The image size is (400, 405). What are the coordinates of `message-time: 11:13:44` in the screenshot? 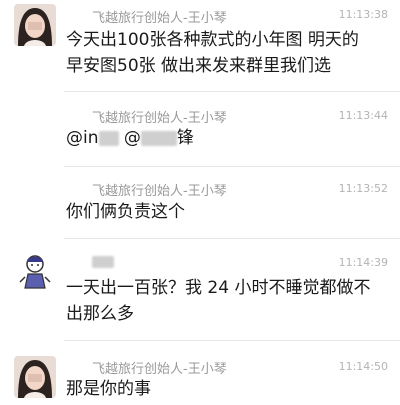 It's located at (363, 115).